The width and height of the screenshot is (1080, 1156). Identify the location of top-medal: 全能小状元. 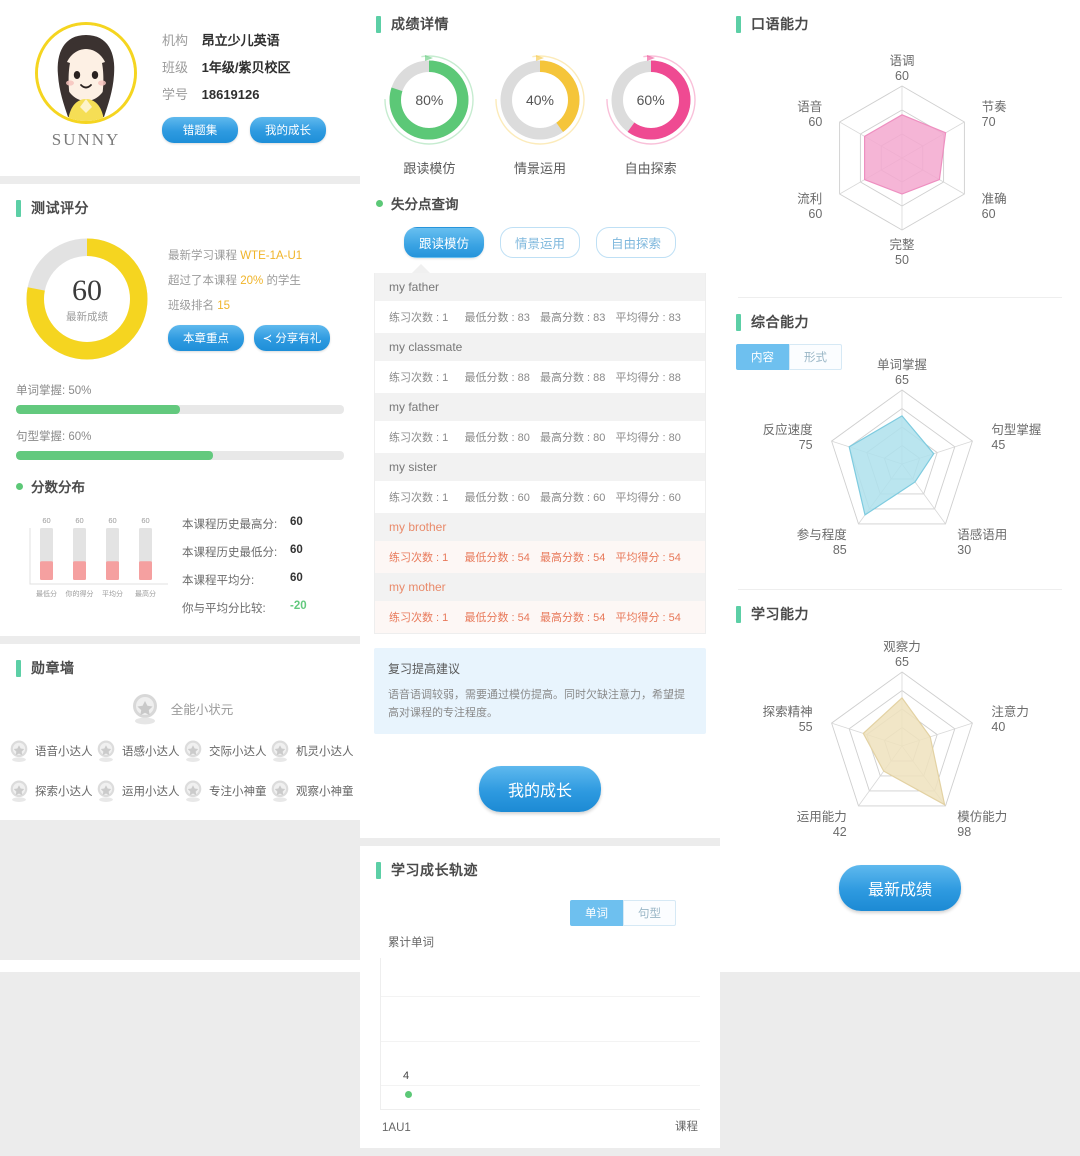
(180, 711).